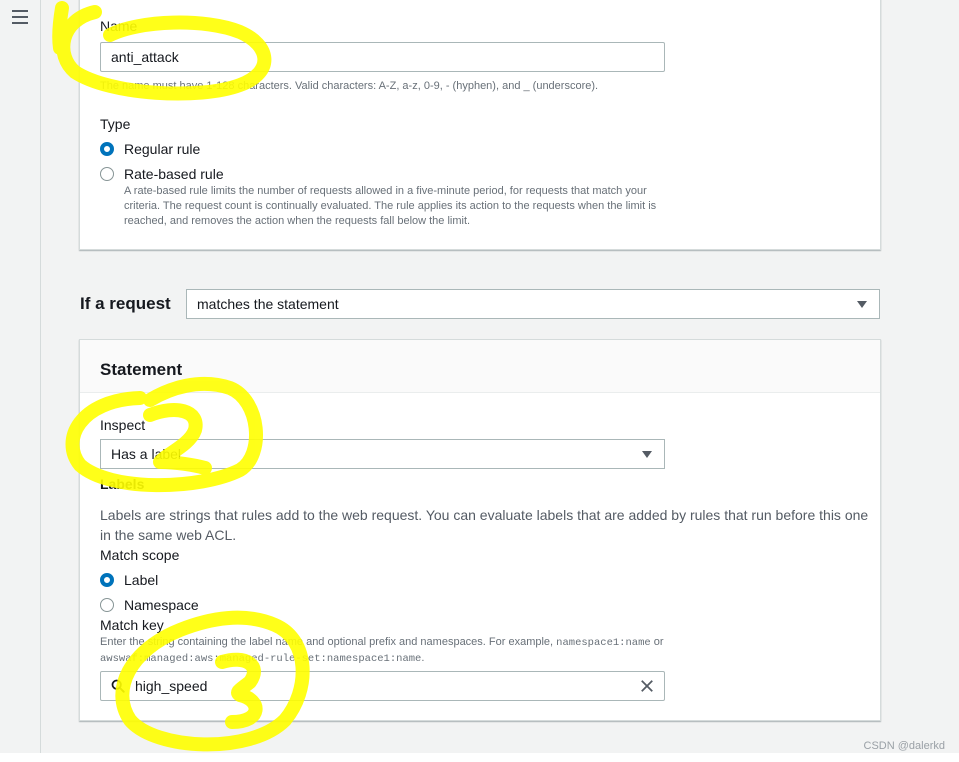  I want to click on name-label: Name, so click(119, 26).